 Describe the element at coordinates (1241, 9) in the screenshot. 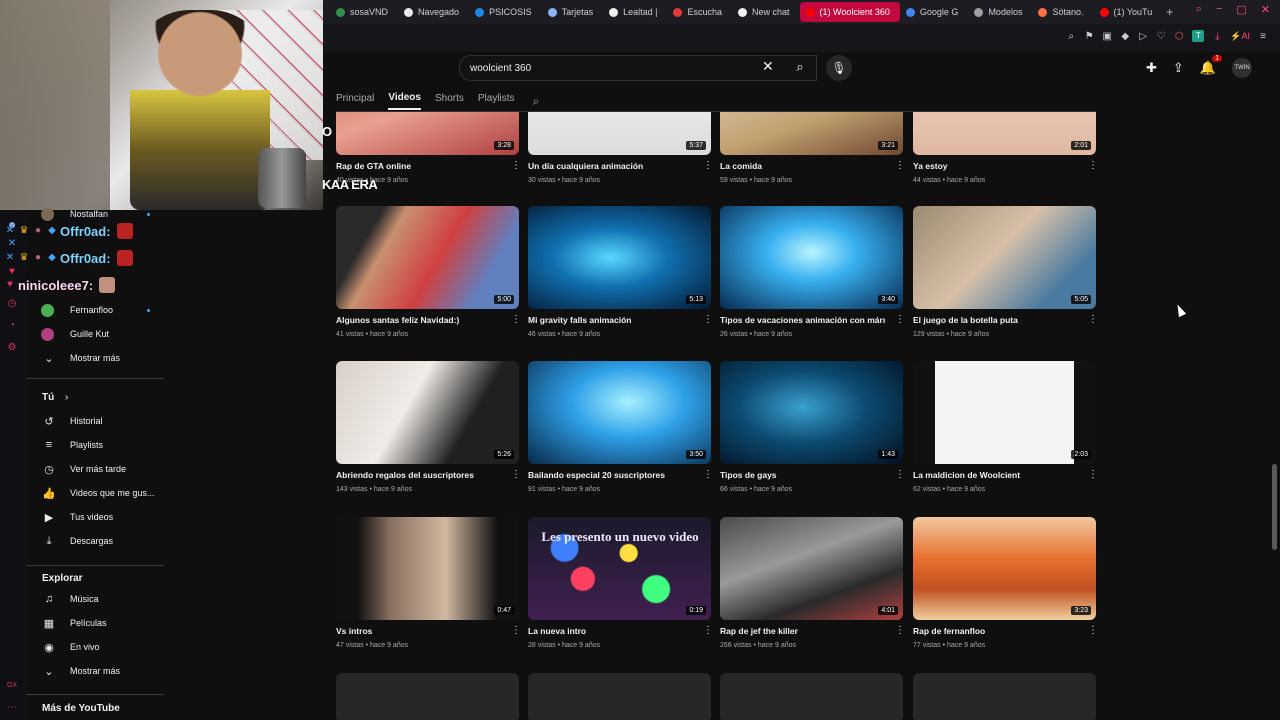

I see `maximize-icon: ▢` at that location.